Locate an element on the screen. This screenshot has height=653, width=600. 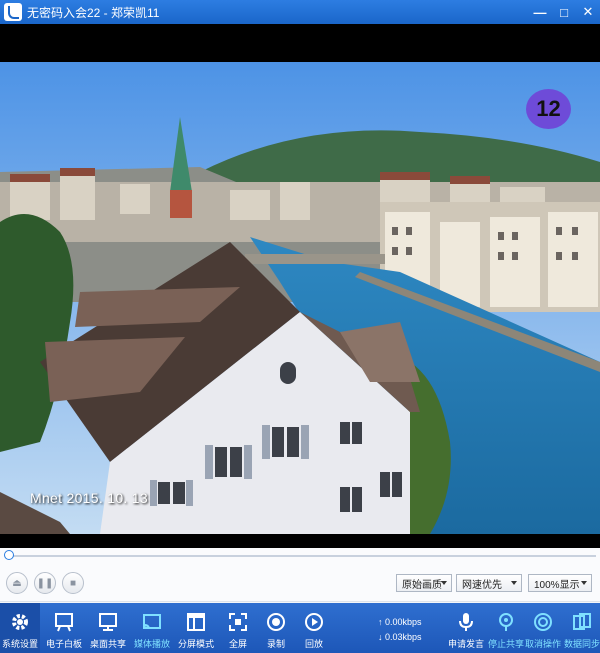
toolbar-request-speak: 申请发言 is located at coordinates (466, 628).